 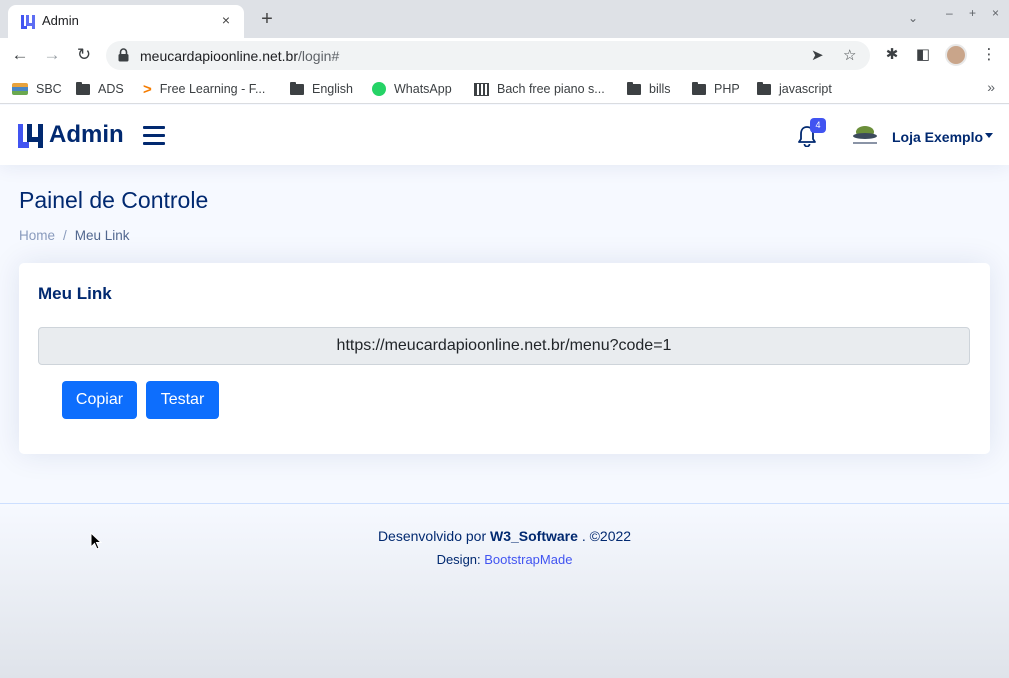 What do you see at coordinates (481, 89) in the screenshot?
I see `piano-icon` at bounding box center [481, 89].